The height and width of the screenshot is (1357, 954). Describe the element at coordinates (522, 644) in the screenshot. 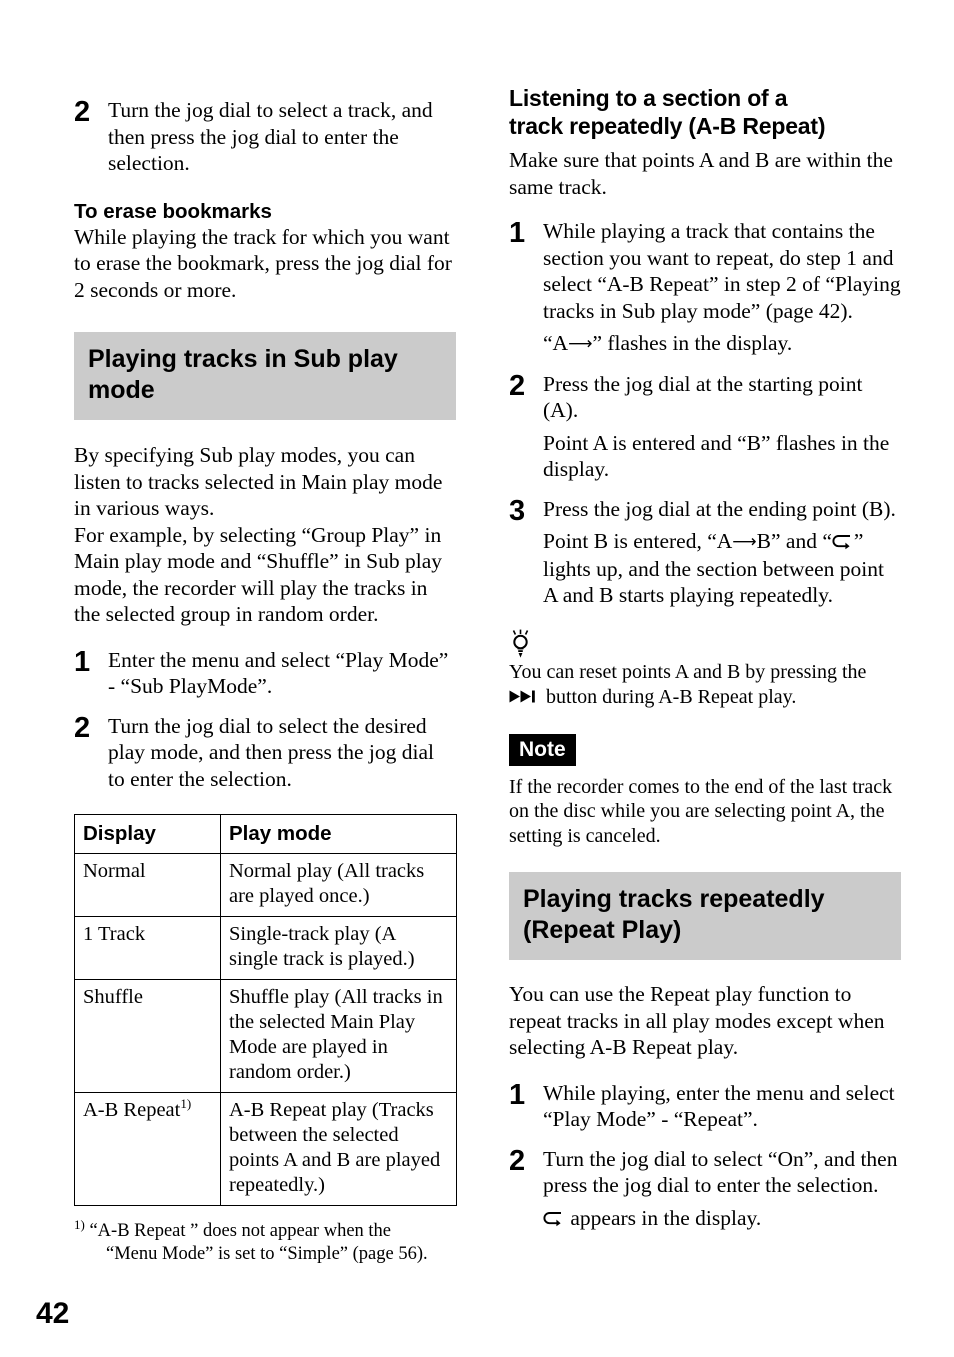

I see `lightbulb-icon` at that location.